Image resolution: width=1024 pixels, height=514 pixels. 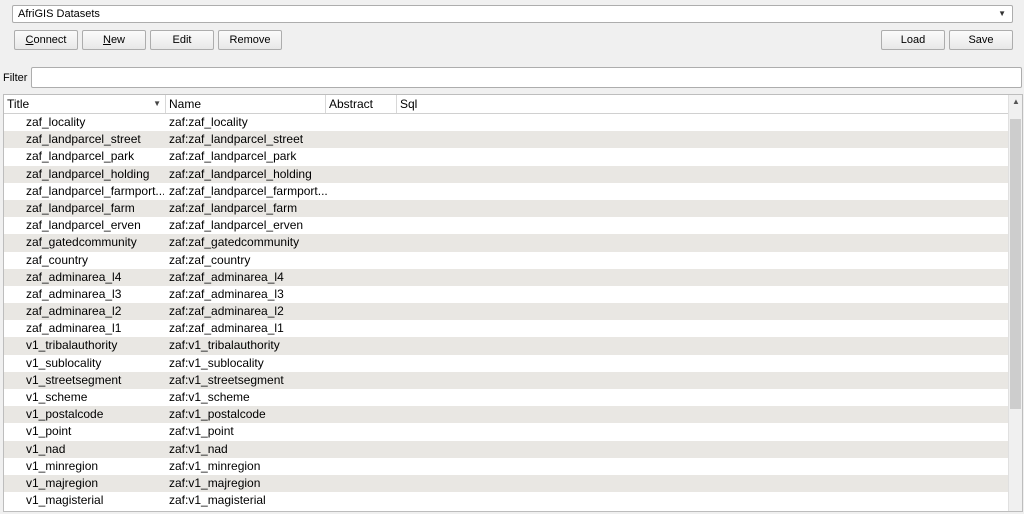 I want to click on cell-name: zaf:zaf_landparcel_street, so click(x=236, y=139).